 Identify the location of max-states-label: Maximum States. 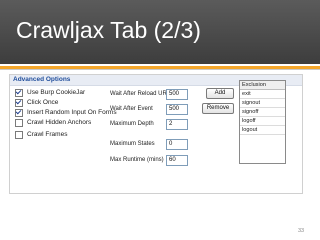
(132, 144).